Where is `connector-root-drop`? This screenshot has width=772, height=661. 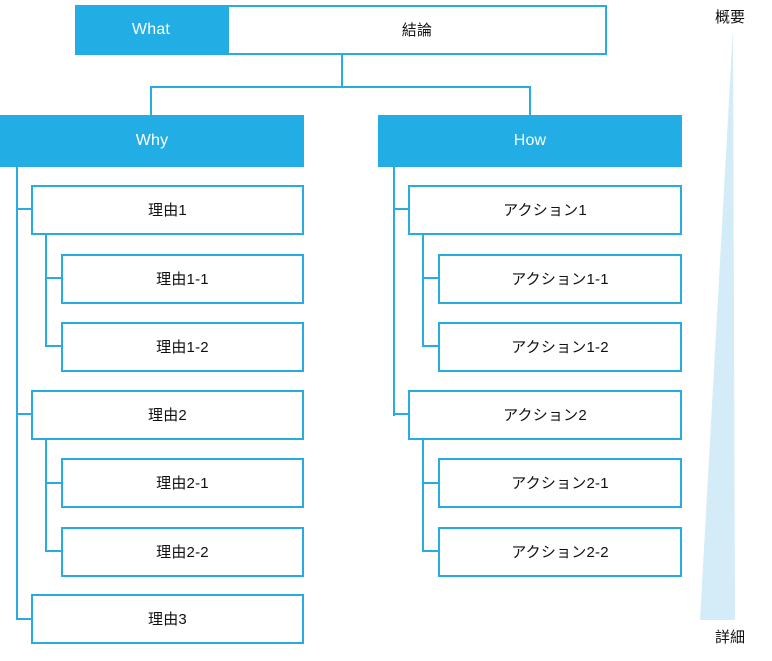 connector-root-drop is located at coordinates (342, 71).